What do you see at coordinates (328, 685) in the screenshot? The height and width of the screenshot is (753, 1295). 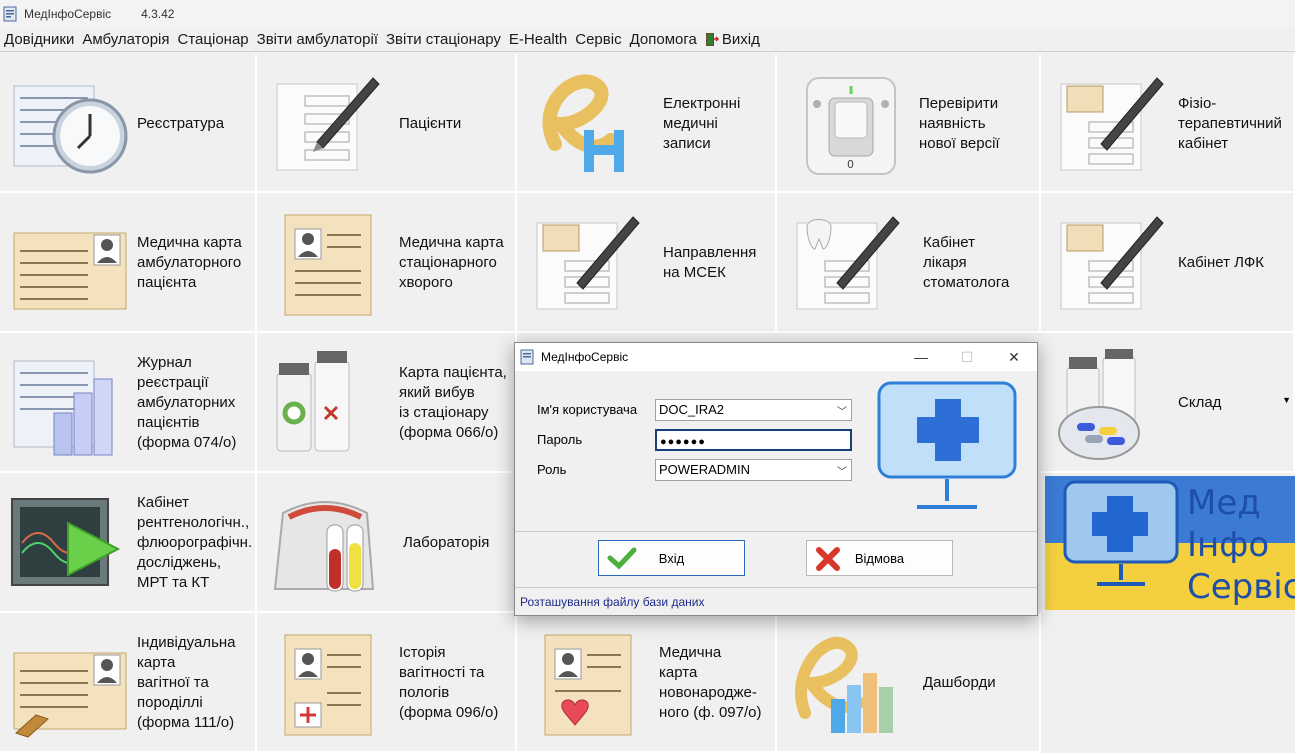 I see `birth-history-card-icon` at bounding box center [328, 685].